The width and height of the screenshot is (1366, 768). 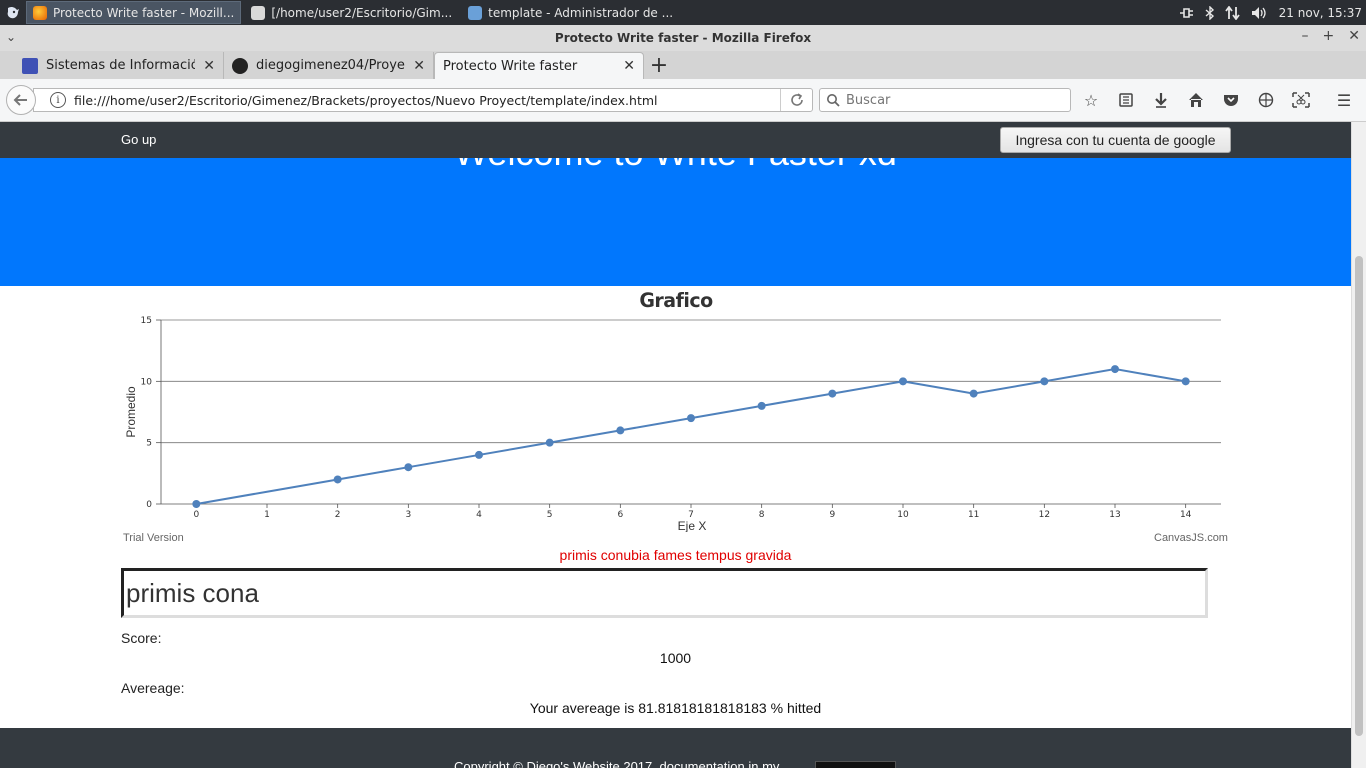 What do you see at coordinates (258, 12) in the screenshot?
I see `text-editor-icon` at bounding box center [258, 12].